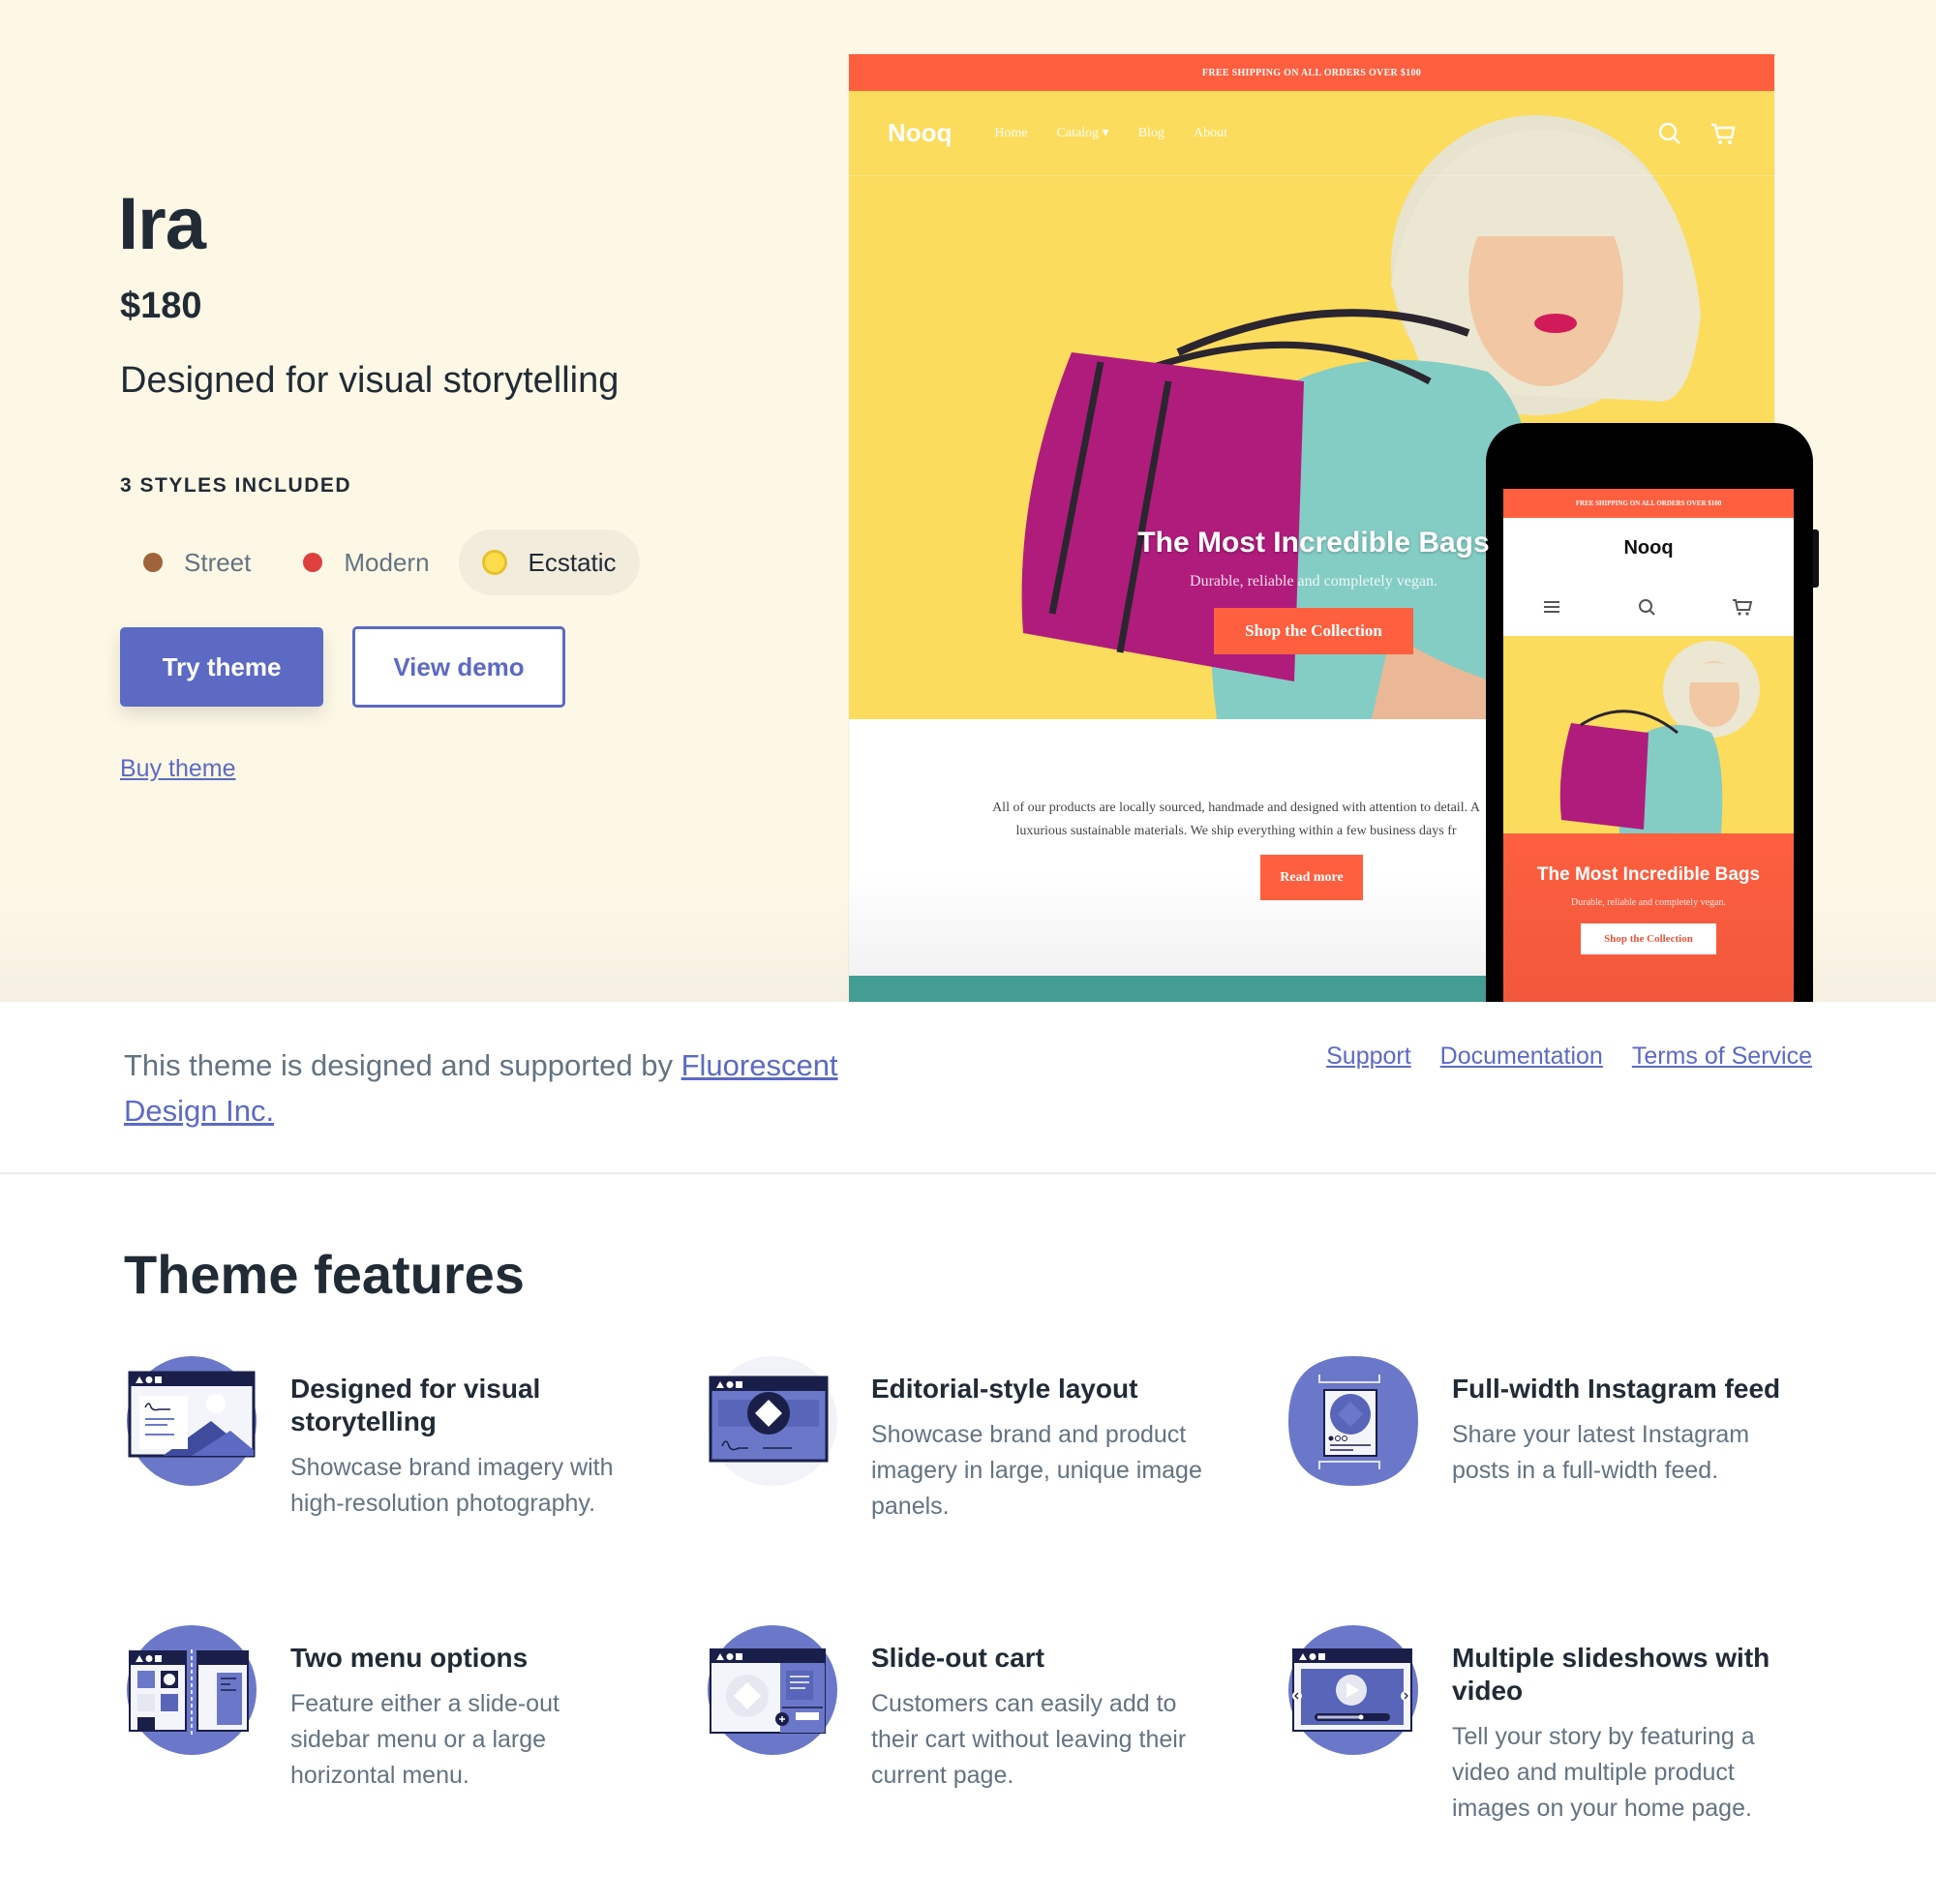  Describe the element at coordinates (1082, 133) in the screenshot. I see `preview-nav-catalog: Catalog ▾` at that location.